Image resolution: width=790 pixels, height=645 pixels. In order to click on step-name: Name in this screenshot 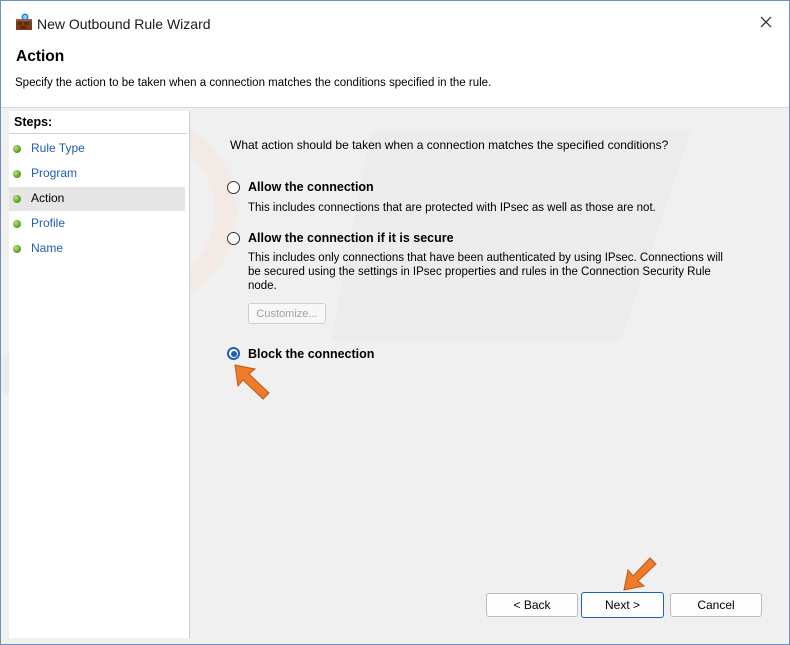, I will do `click(97, 249)`.